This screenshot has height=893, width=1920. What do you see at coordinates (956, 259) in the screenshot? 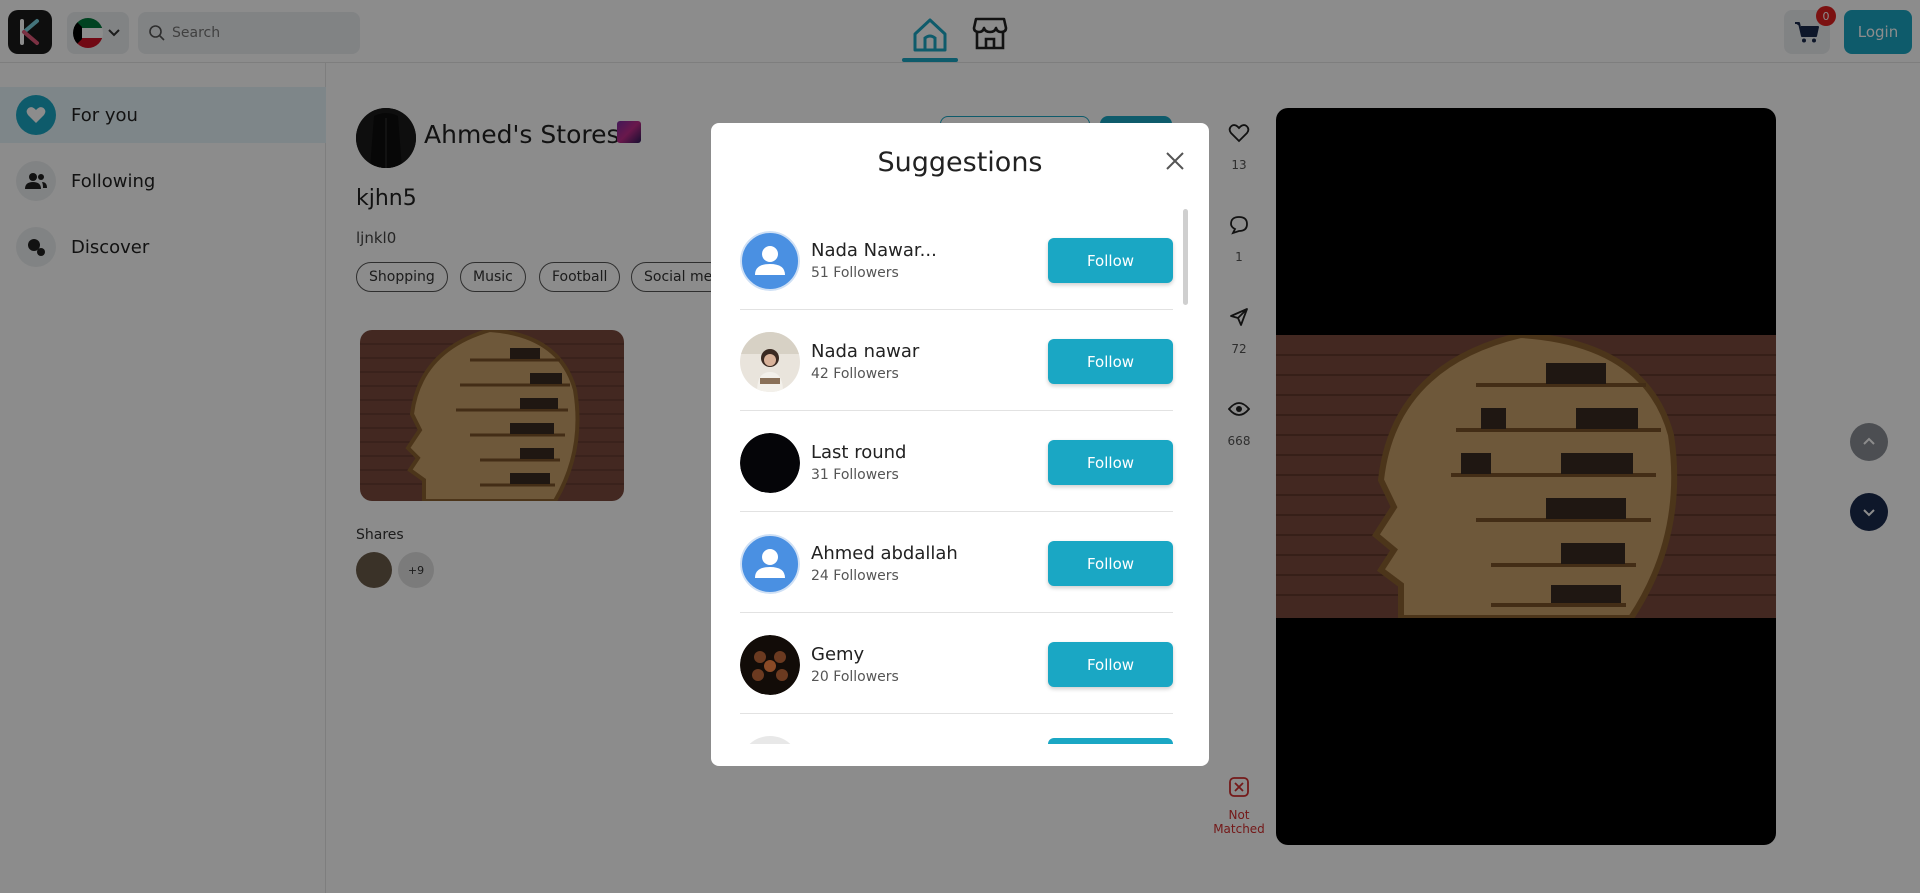
I see `suggestion-row: Nada Nawar... 51 Followers Follow` at bounding box center [956, 259].